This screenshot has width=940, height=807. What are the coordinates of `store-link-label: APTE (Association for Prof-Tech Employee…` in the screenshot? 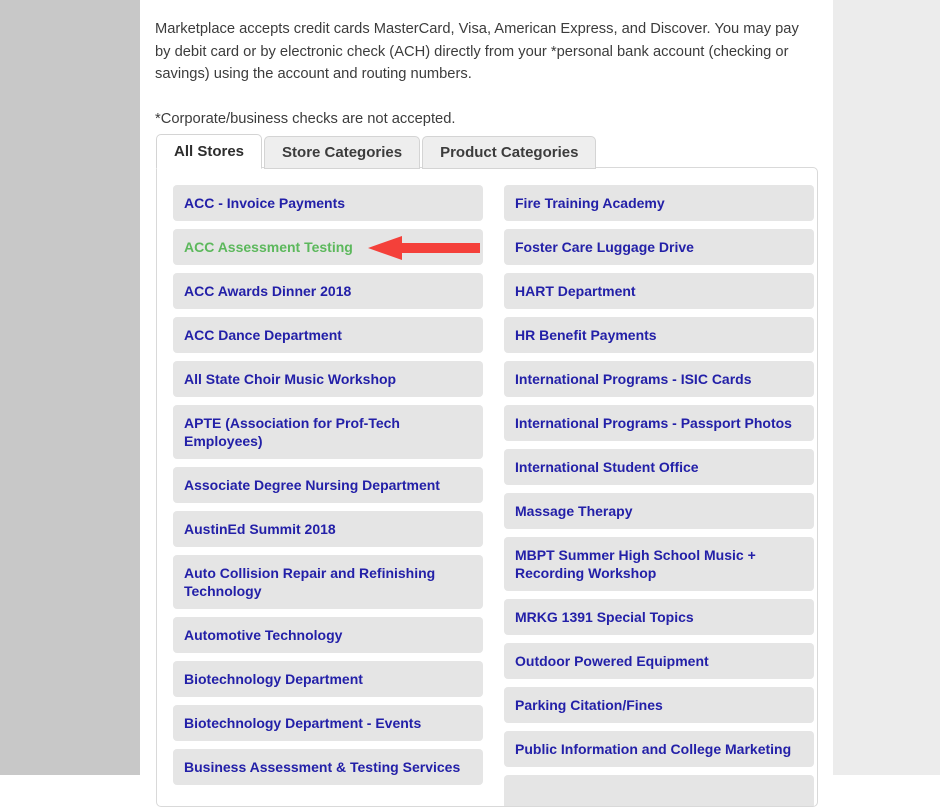 It's located at (292, 432).